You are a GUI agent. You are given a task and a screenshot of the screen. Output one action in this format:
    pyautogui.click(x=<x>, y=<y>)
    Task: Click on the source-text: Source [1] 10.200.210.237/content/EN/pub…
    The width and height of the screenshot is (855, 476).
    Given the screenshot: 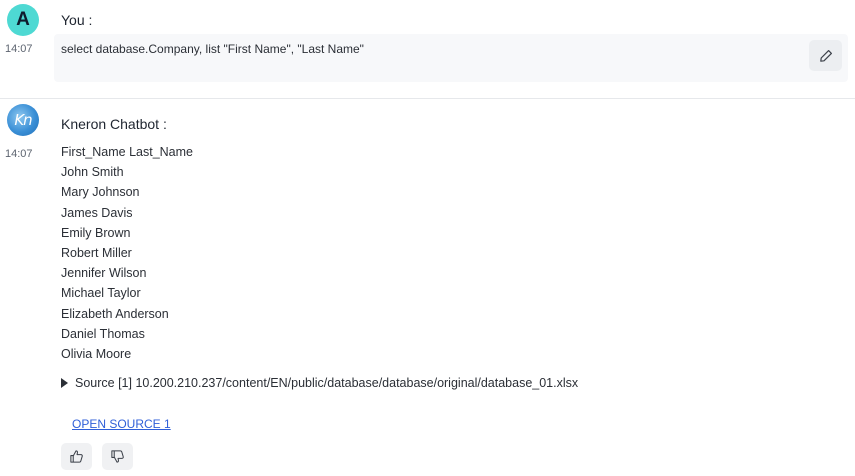 What is the action you would take?
    pyautogui.click(x=327, y=383)
    